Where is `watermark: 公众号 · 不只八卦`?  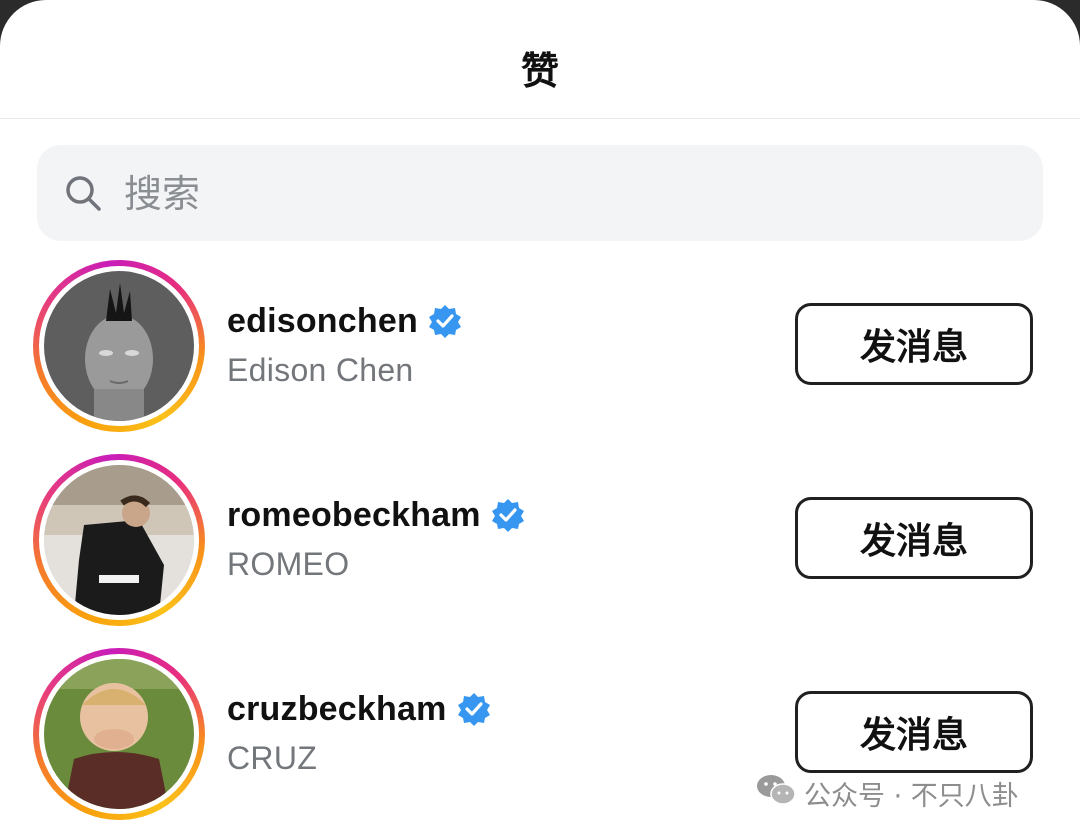 watermark: 公众号 · 不只八卦 is located at coordinates (887, 793).